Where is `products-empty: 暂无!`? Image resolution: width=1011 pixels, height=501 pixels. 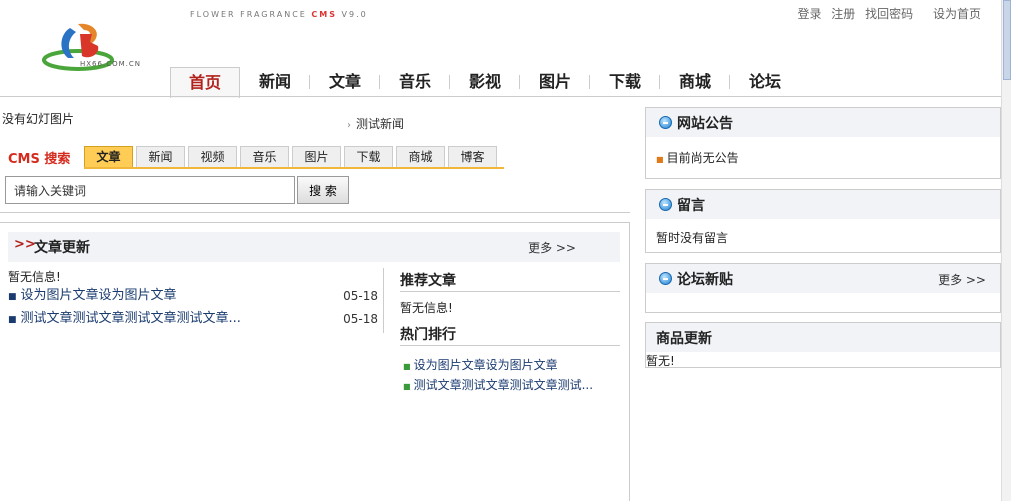 products-empty: 暂无! is located at coordinates (660, 361).